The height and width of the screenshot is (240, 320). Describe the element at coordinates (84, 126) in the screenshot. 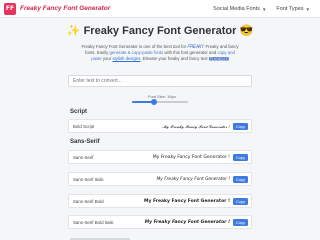

I see `font-style-label: Bold Script` at that location.